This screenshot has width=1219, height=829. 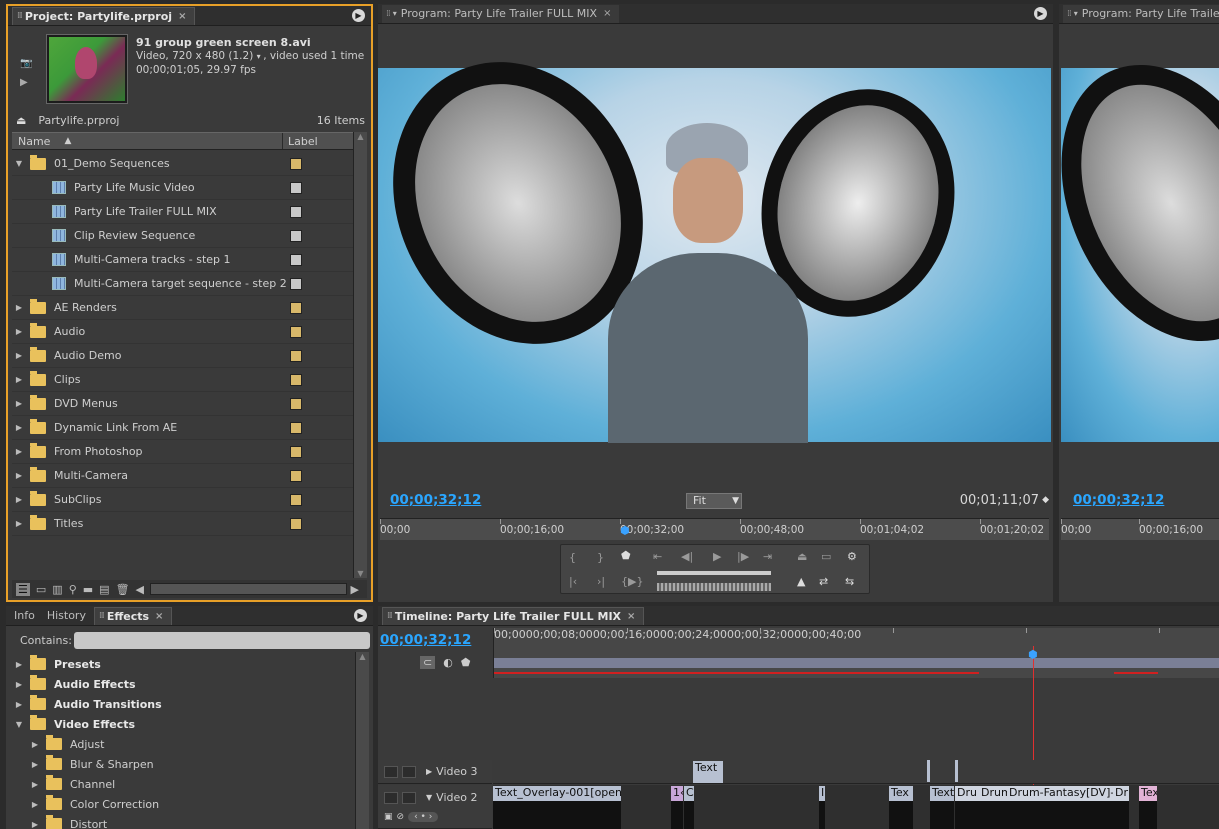 What do you see at coordinates (448, 662) in the screenshot?
I see `set-marker-icon: ◐` at bounding box center [448, 662].